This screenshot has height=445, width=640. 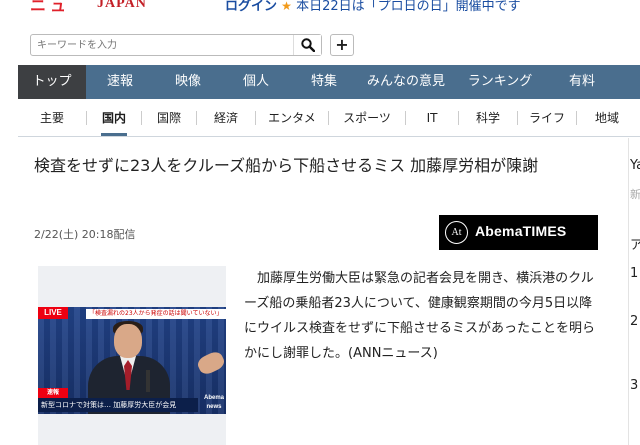 What do you see at coordinates (114, 117) in the screenshot?
I see `category-domestic: 国内` at bounding box center [114, 117].